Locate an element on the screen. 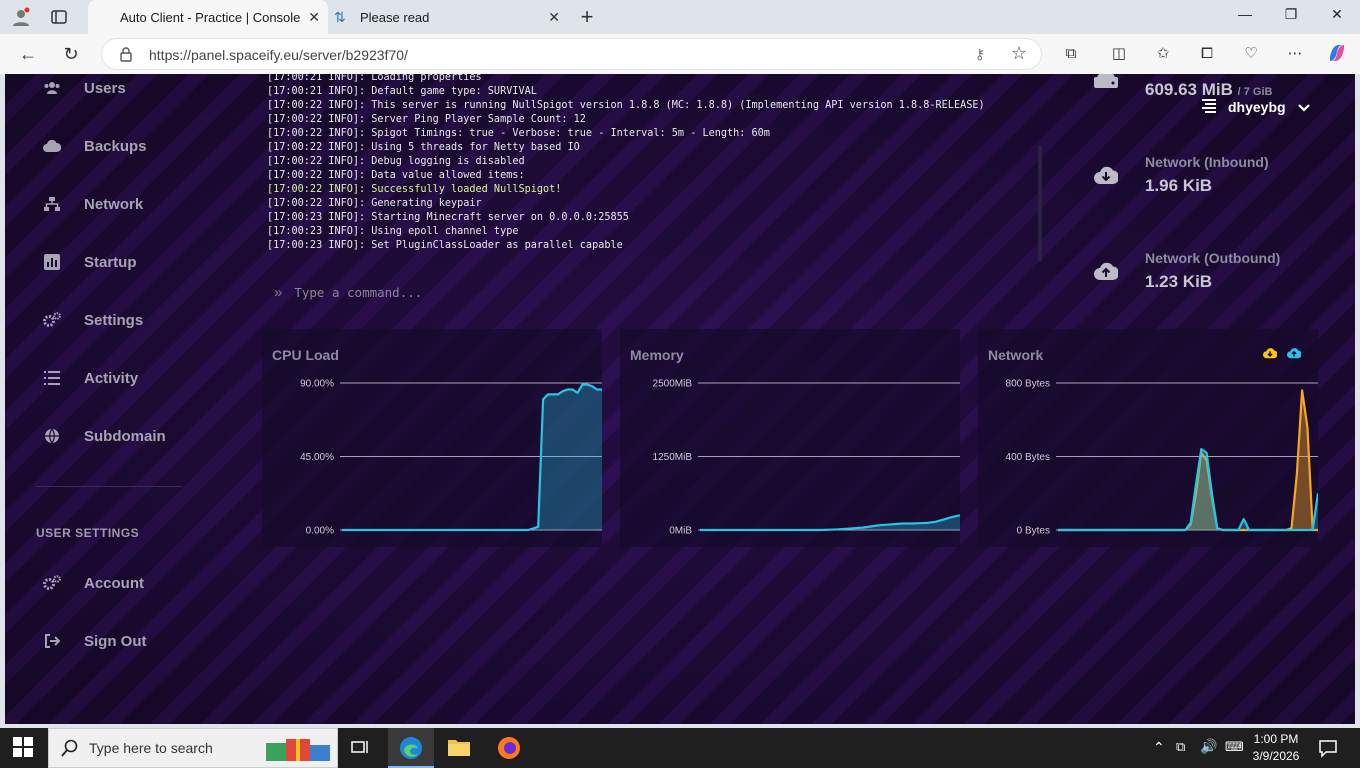  browser-essentials-icon: ♡ is located at coordinates (1251, 54).